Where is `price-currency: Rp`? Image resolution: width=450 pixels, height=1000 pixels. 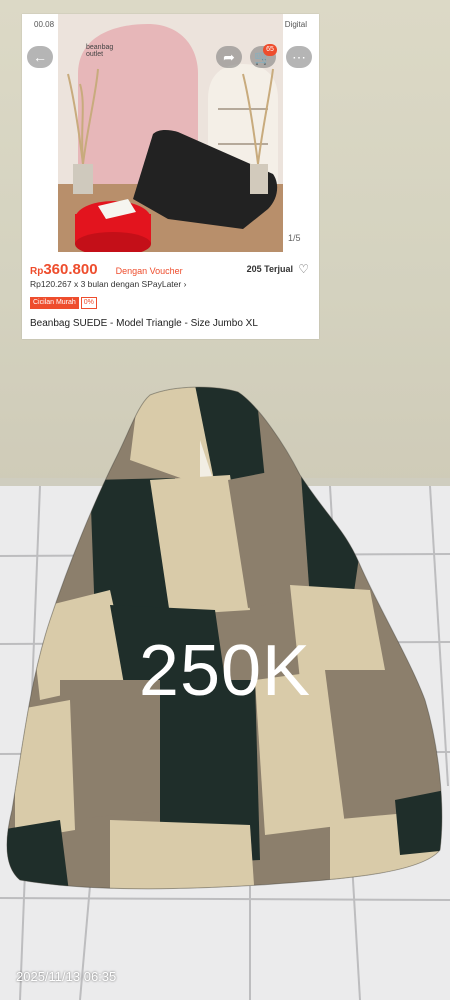
price-currency: Rp is located at coordinates (37, 271).